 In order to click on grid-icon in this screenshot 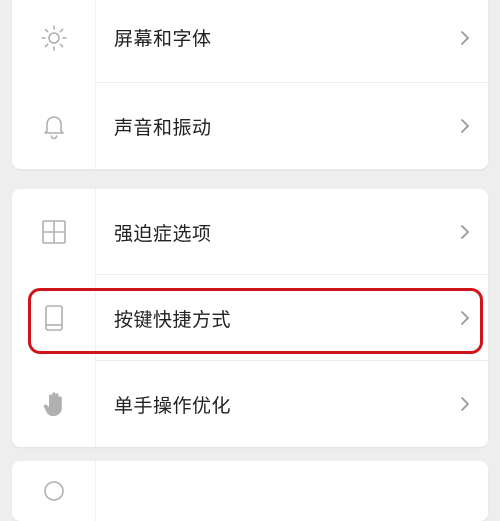, I will do `click(53, 232)`.